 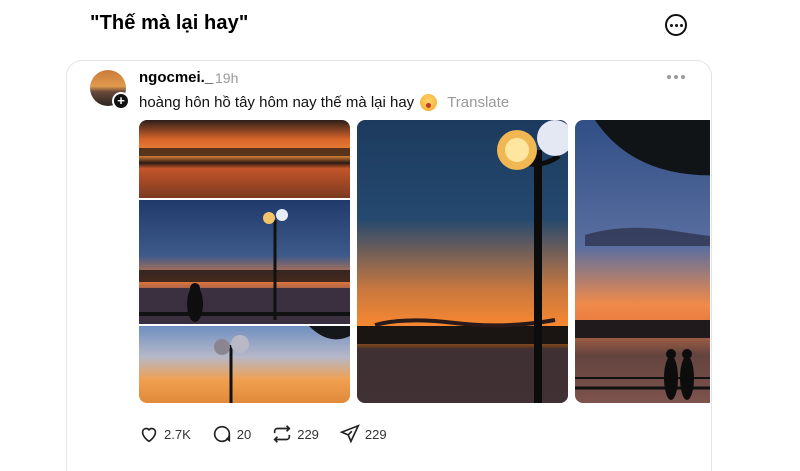 I want to click on comment-icon, so click(x=221, y=434).